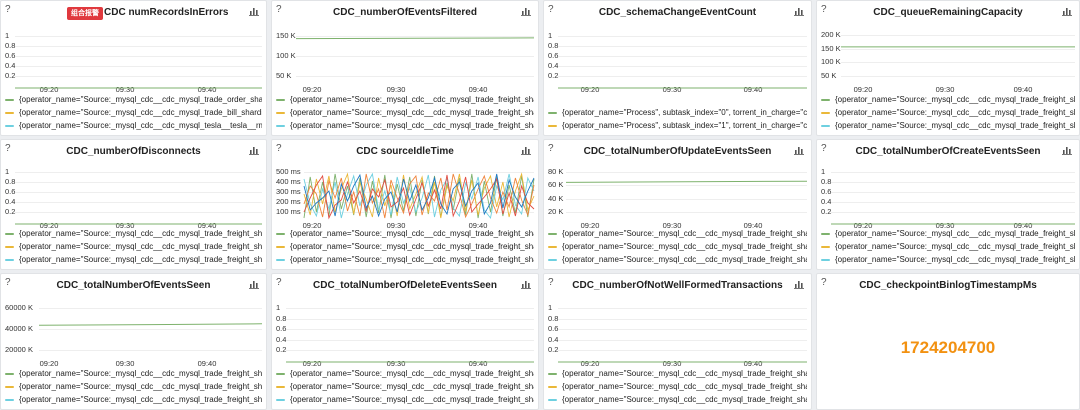 The height and width of the screenshot is (410, 1080). Describe the element at coordinates (556, 171) in the screenshot. I see `y-tick-label: 80 K` at that location.